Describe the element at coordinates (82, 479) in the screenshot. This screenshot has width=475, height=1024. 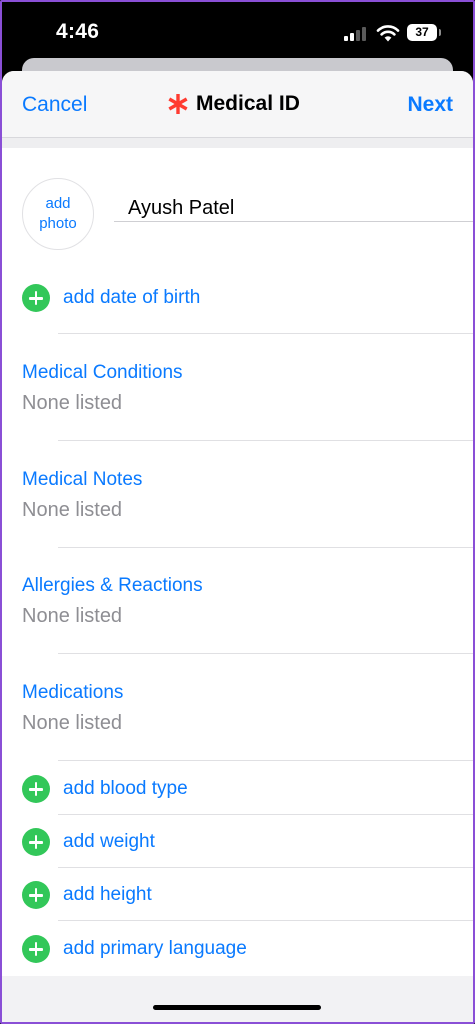
I see `section-title: Medical Notes` at that location.